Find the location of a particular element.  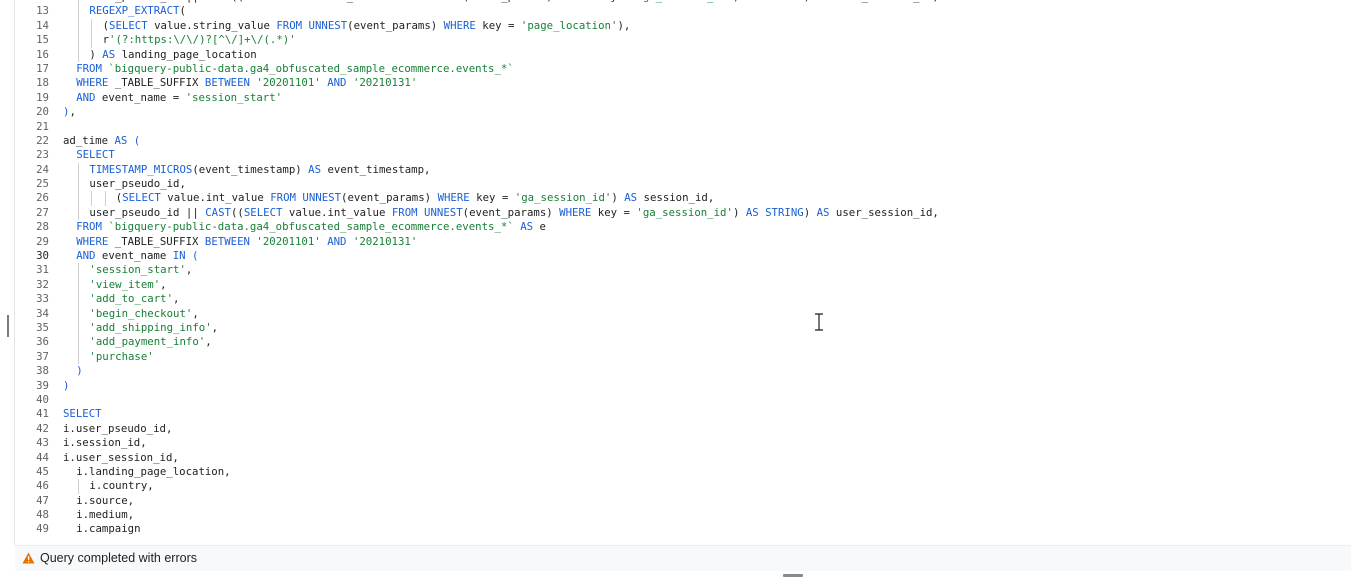

code-line: 40 is located at coordinates (683, 400).